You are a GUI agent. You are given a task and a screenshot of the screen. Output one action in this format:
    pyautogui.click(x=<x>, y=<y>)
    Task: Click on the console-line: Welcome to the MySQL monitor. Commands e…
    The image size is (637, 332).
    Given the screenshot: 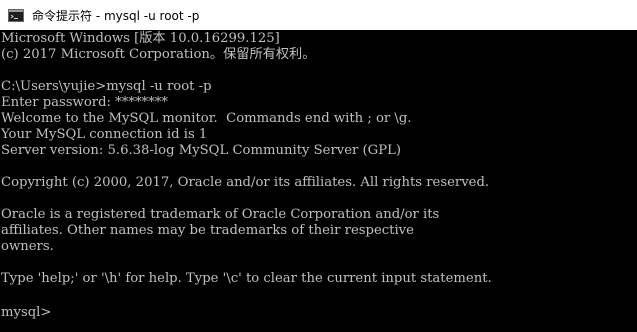 What is the action you would take?
    pyautogui.click(x=206, y=118)
    